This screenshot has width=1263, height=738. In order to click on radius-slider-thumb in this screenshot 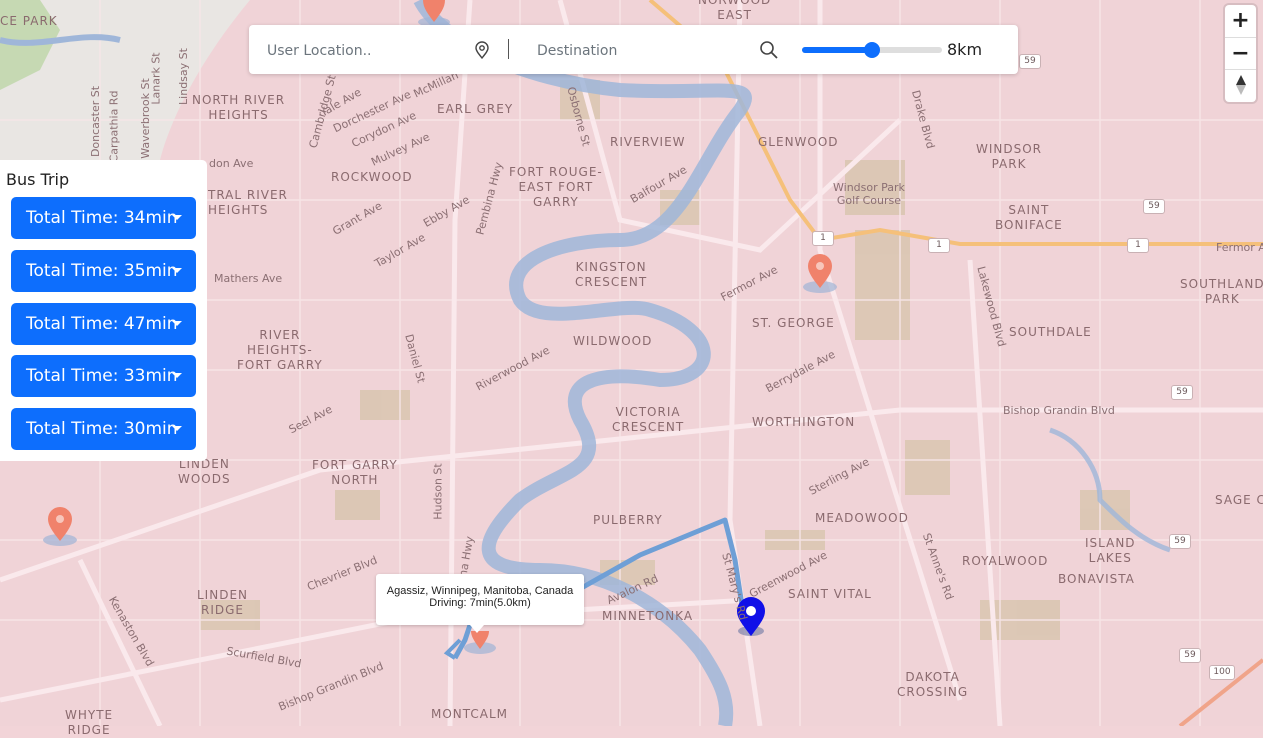, I will do `click(872, 50)`.